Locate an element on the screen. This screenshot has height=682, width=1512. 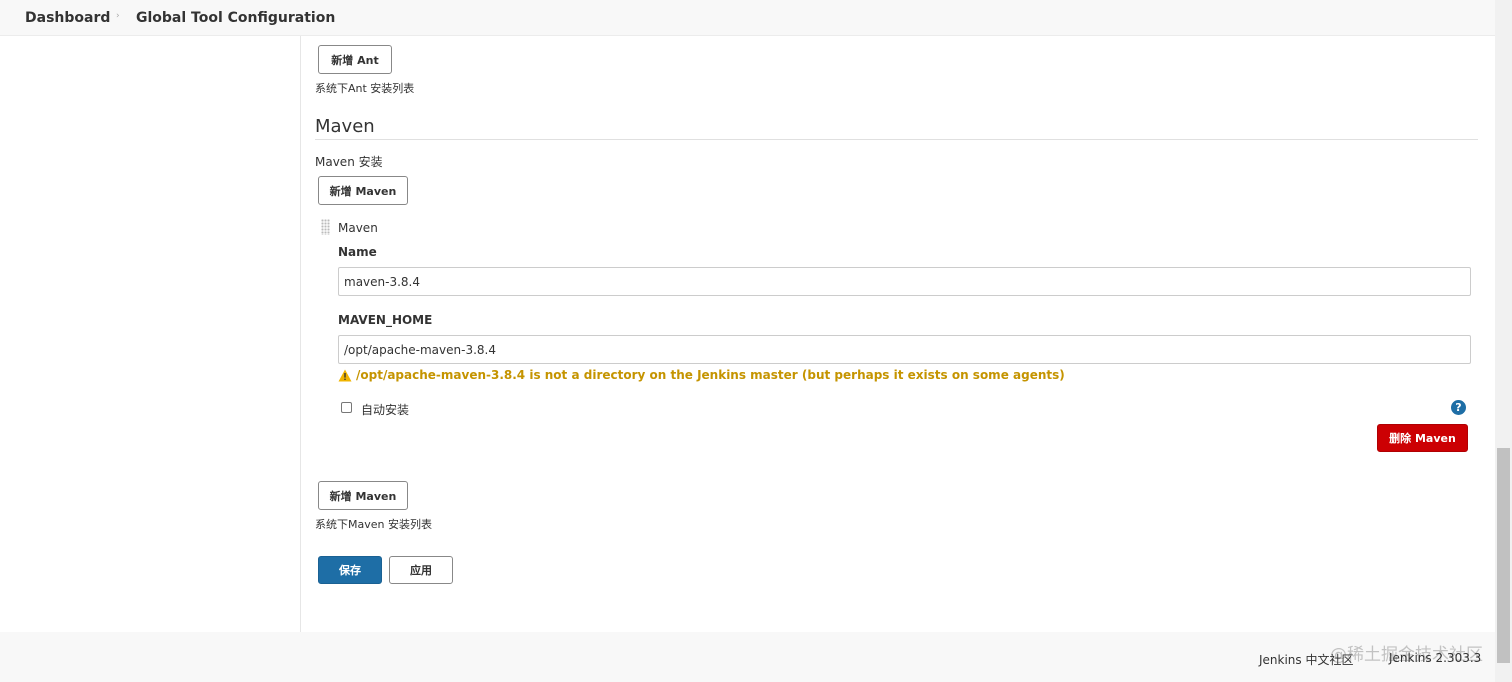
section-divider is located at coordinates (896, 139).